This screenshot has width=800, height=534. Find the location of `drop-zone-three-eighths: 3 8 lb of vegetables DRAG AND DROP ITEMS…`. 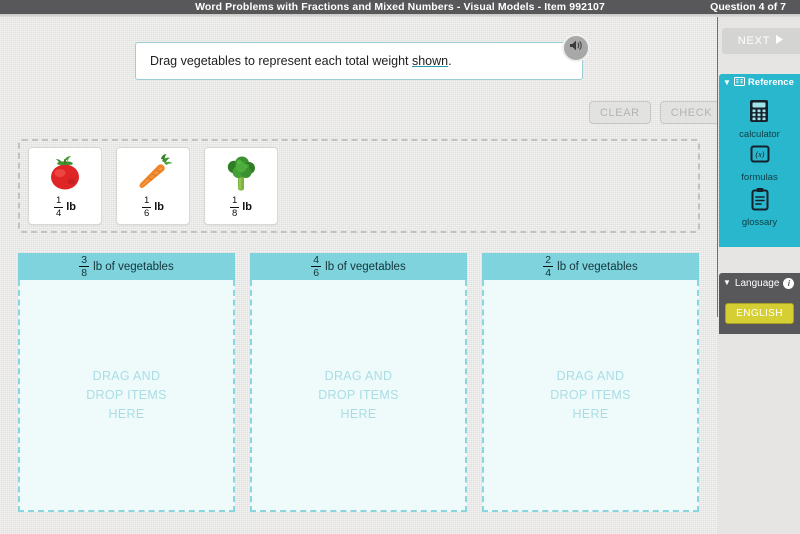

drop-zone-three-eighths: 3 8 lb of vegetables DRAG AND DROP ITEMS… is located at coordinates (126, 382).